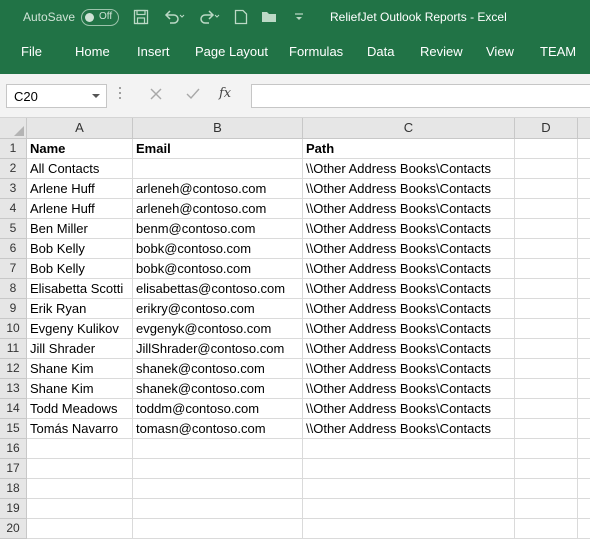 This screenshot has width=590, height=539. I want to click on tab-file: File, so click(31, 51).